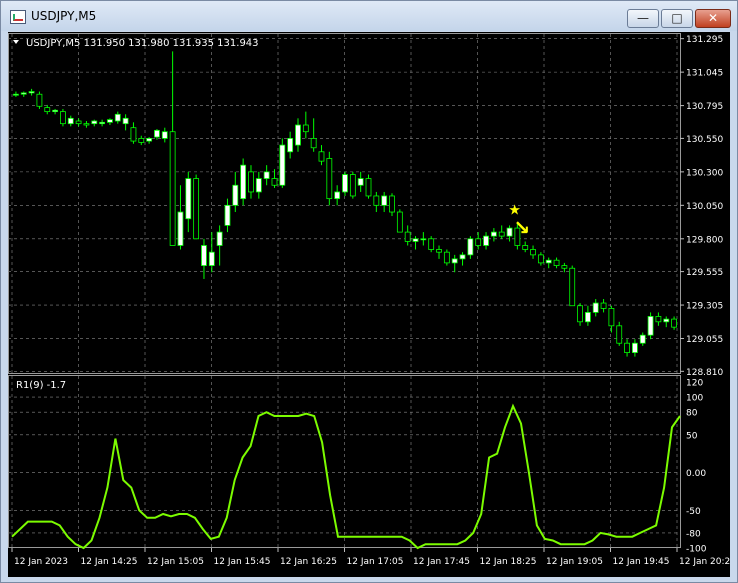  I want to click on minimize-button: —, so click(643, 18).